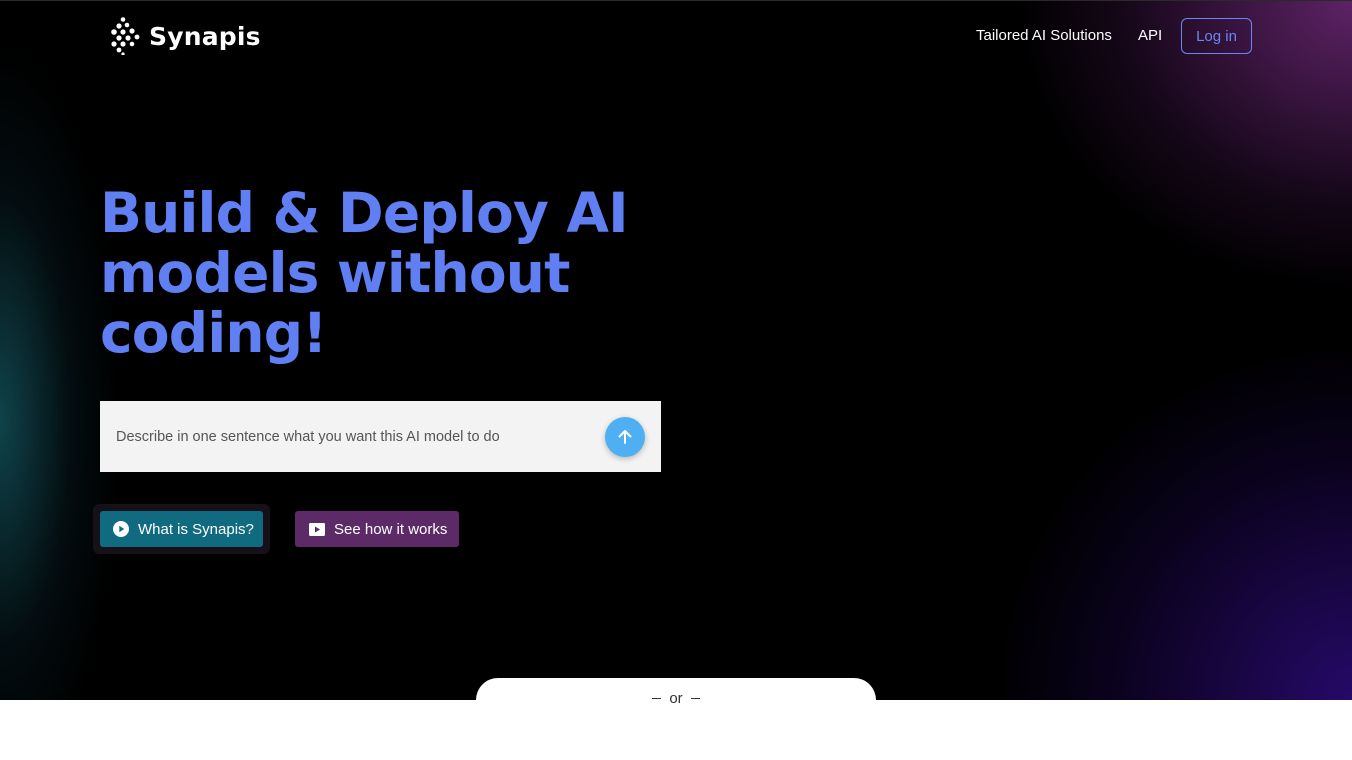 This screenshot has width=1352, height=760. Describe the element at coordinates (121, 529) in the screenshot. I see `play-circle-icon` at that location.